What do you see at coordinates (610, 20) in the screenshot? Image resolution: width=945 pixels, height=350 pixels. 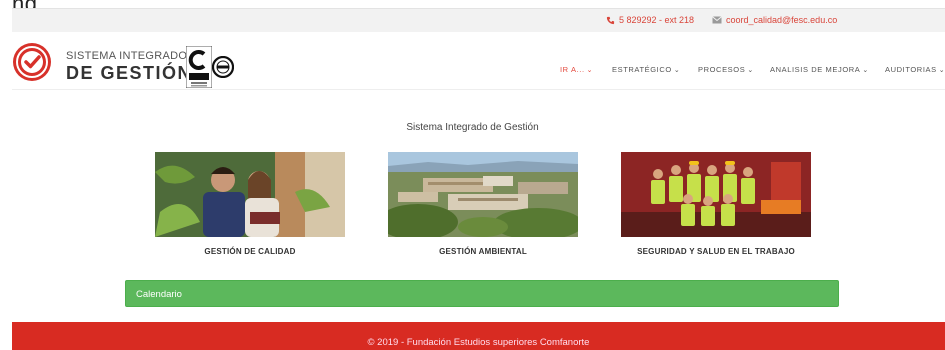 I see `phone-icon` at bounding box center [610, 20].